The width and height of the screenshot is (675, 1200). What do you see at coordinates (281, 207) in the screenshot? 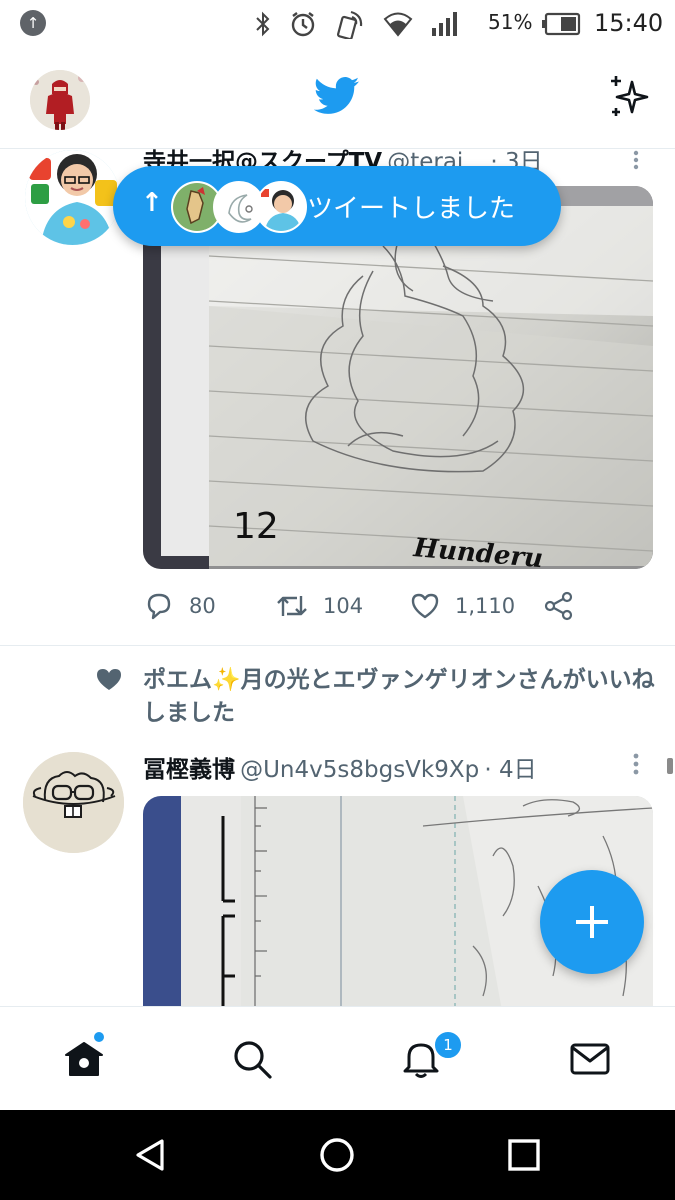
I see `pill-avatar` at bounding box center [281, 207].